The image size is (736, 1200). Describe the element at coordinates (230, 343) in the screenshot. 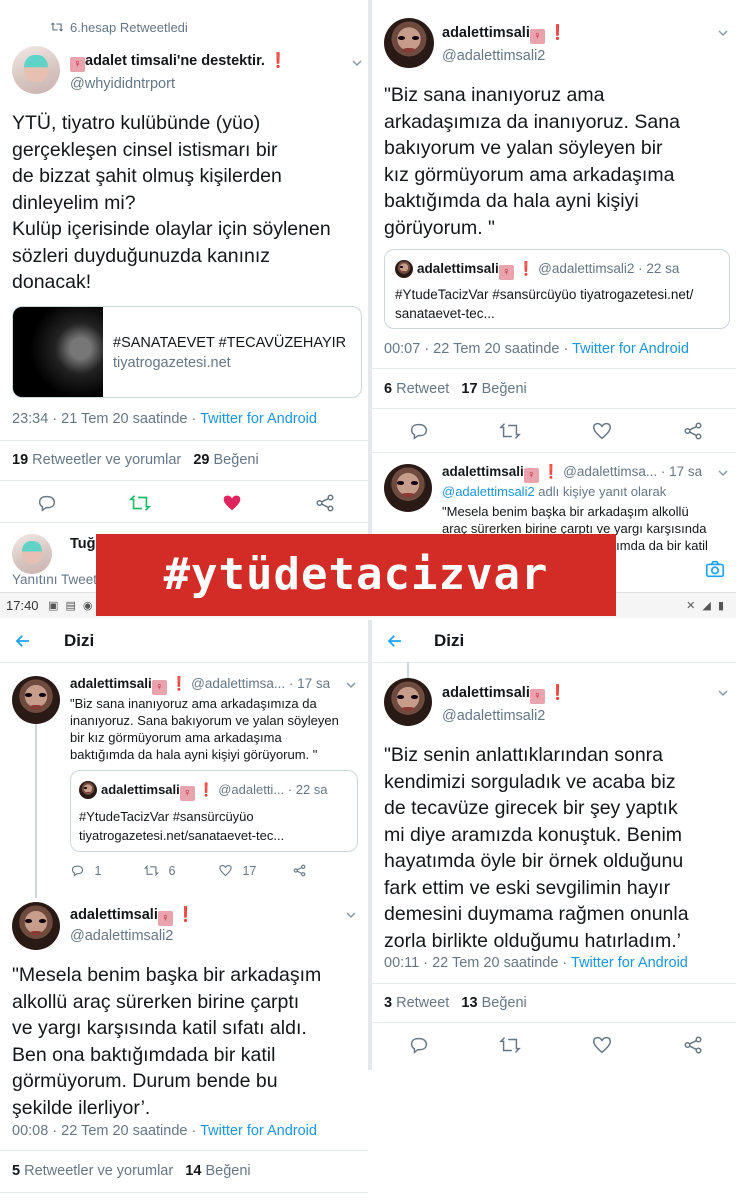

I see `card-title: #SANATAEVET #TECAVÜZEHAYIR` at that location.